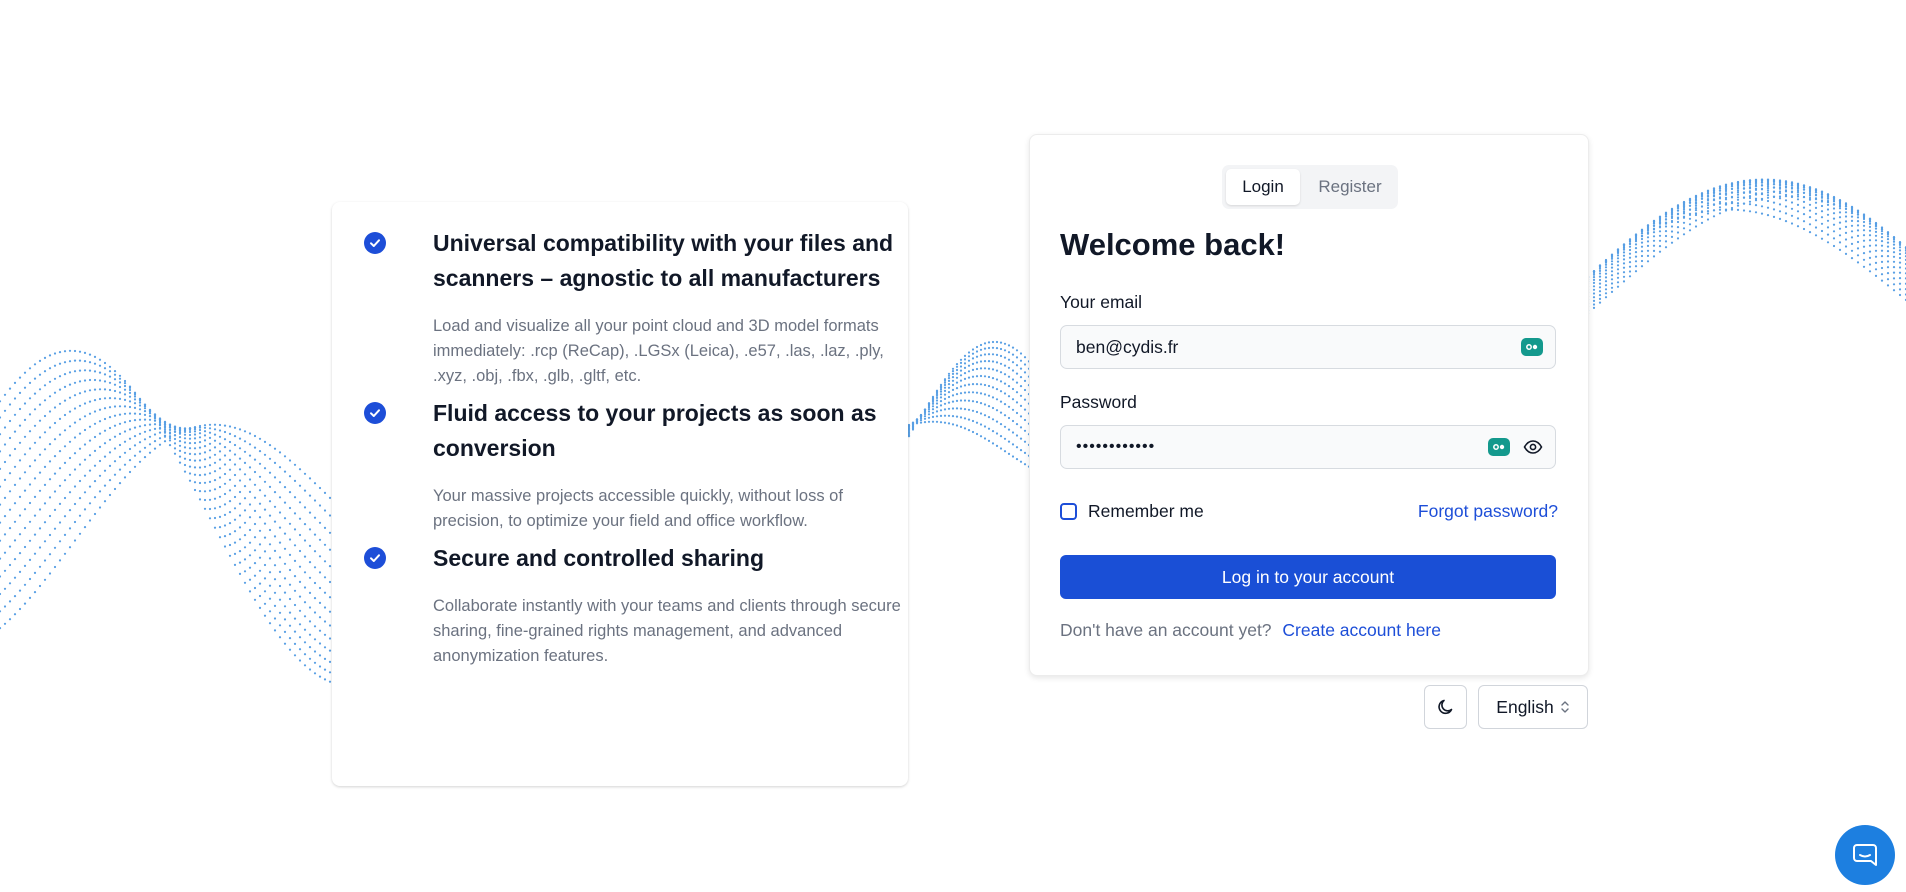 The height and width of the screenshot is (892, 1906). What do you see at coordinates (1488, 511) in the screenshot?
I see `forgot-password-link: Forgot password?` at bounding box center [1488, 511].